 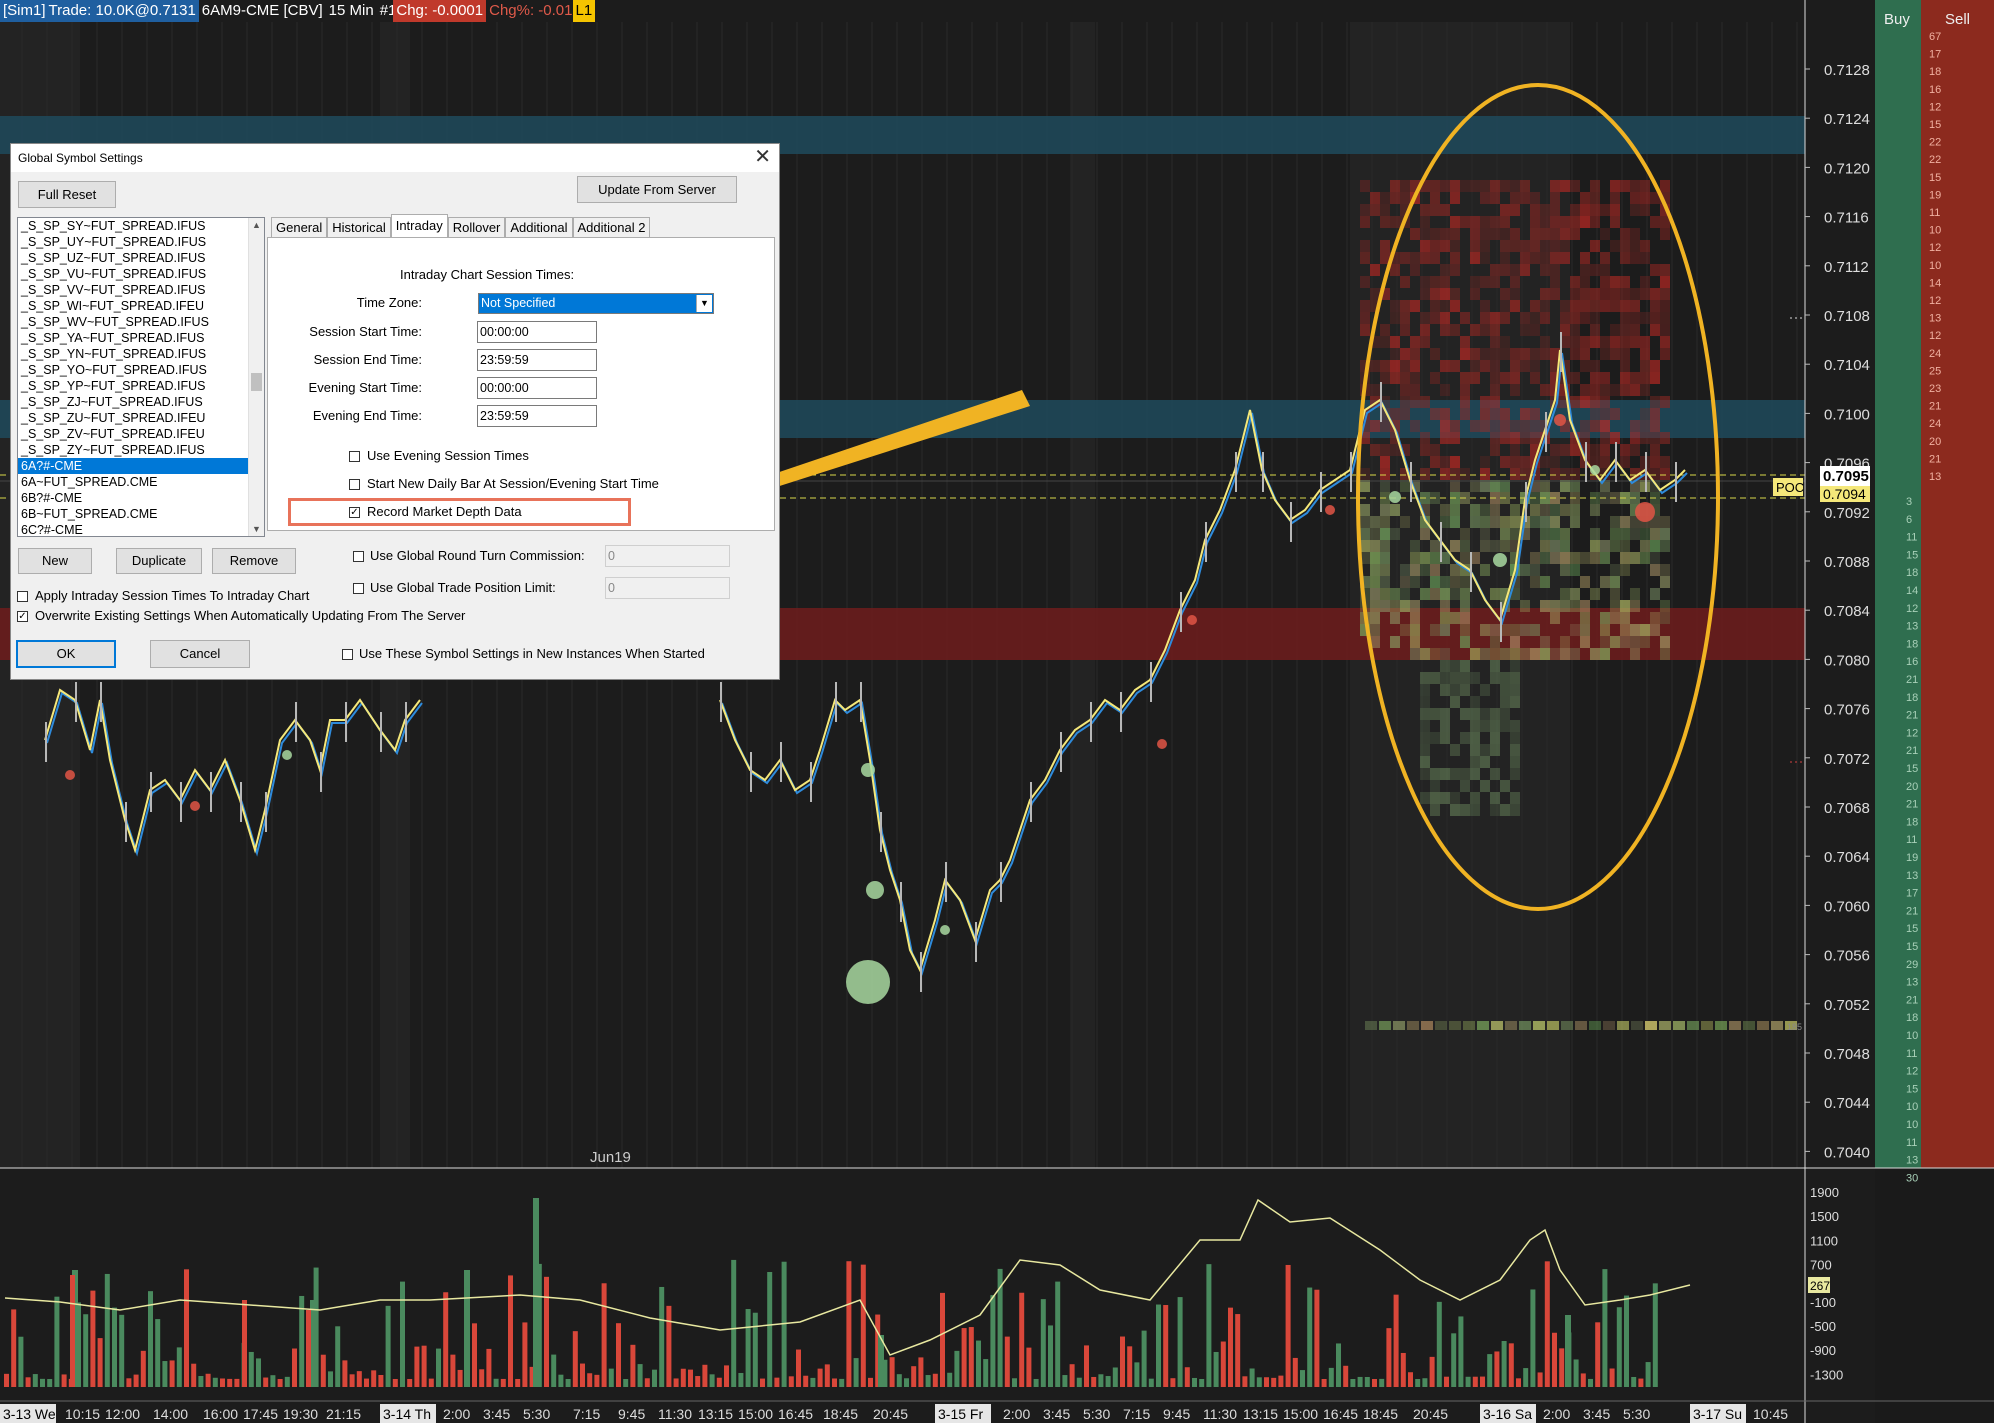 What do you see at coordinates (762, 157) in the screenshot?
I see `close-icon: ✕` at bounding box center [762, 157].